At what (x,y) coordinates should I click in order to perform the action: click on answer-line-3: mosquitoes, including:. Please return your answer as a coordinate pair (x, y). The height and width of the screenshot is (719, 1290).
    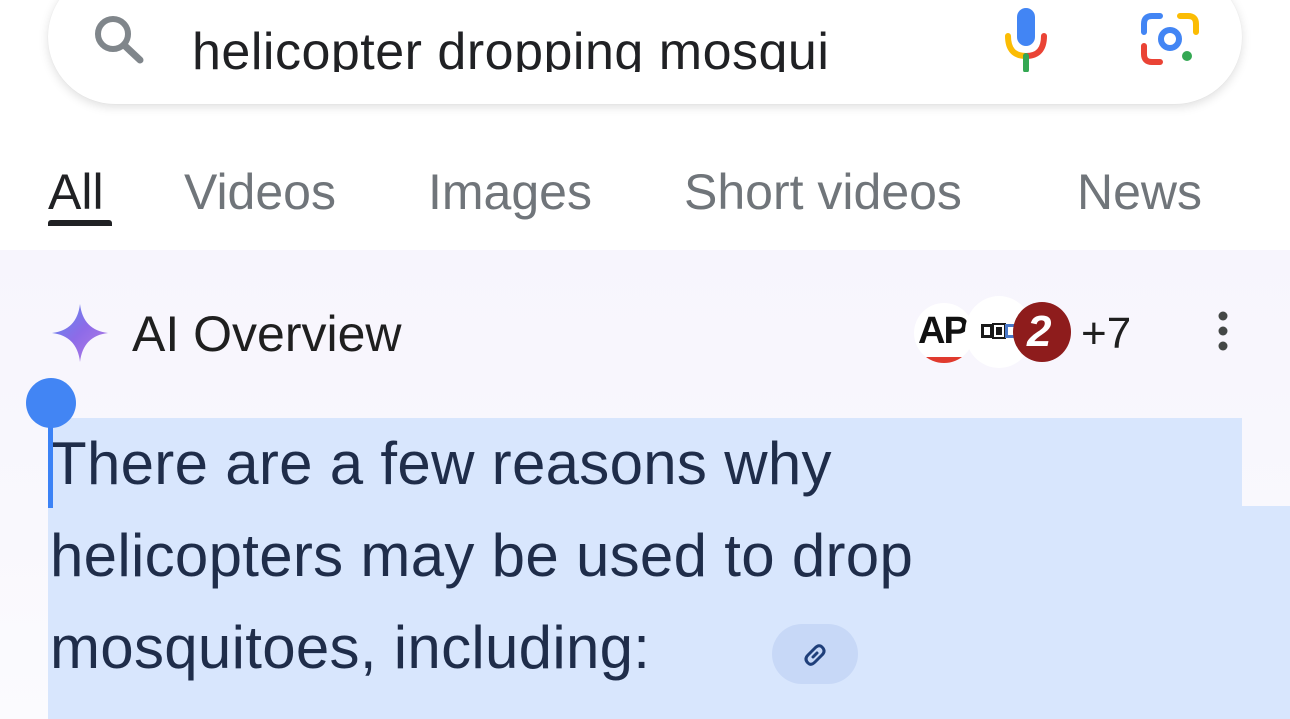
    Looking at the image, I should click on (350, 647).